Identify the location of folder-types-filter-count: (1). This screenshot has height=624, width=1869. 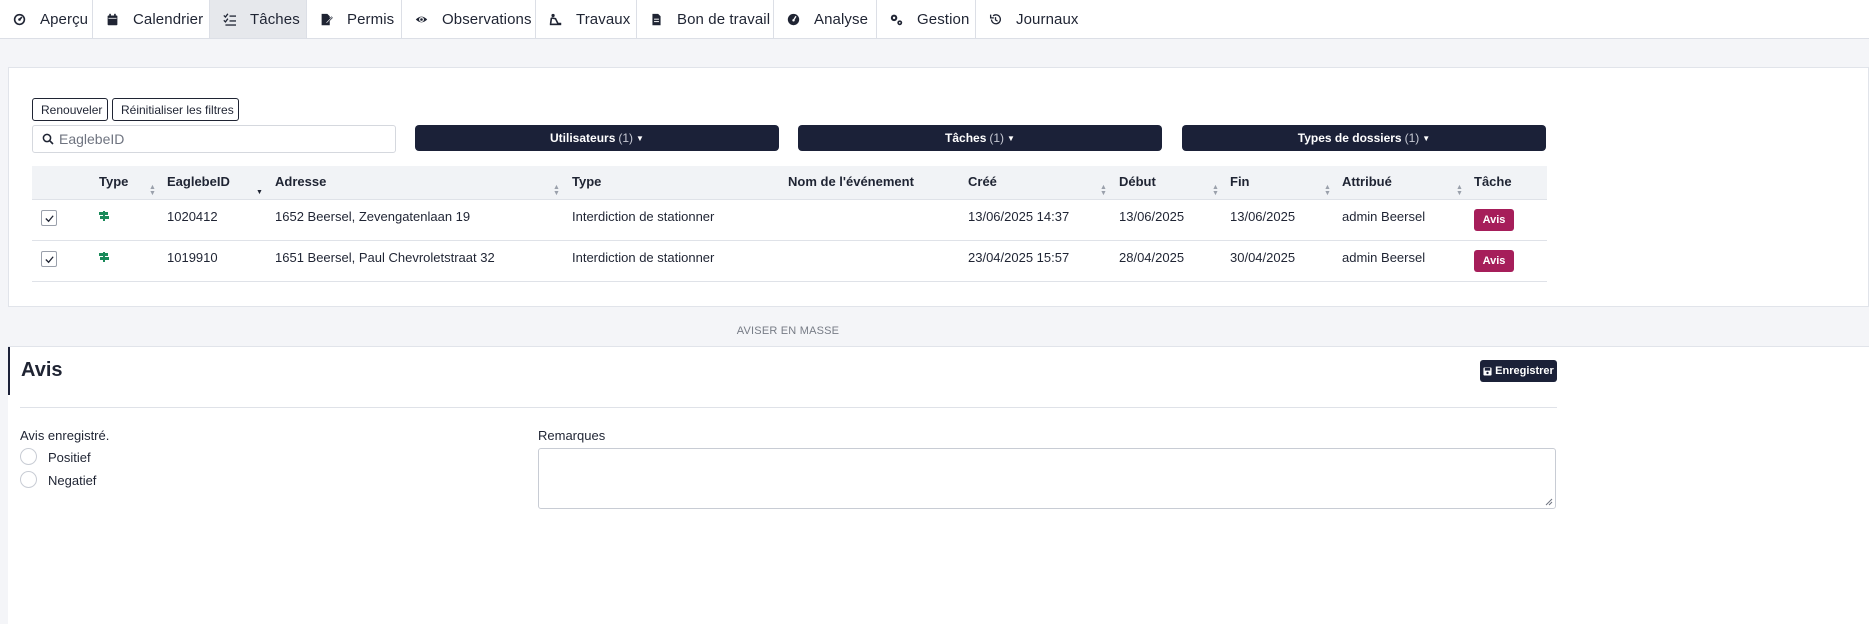
(1412, 138).